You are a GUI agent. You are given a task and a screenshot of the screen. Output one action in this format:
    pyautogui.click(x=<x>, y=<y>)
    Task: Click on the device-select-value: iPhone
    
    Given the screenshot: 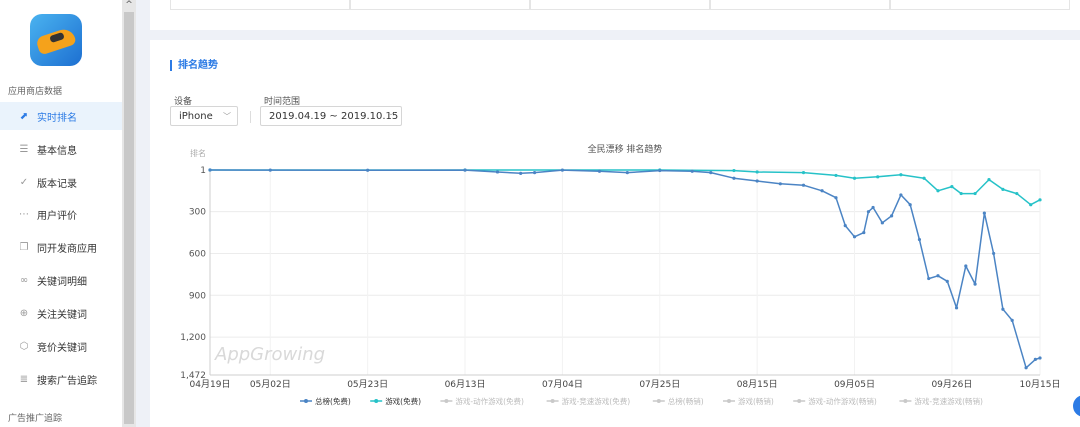 What is the action you would take?
    pyautogui.click(x=196, y=116)
    